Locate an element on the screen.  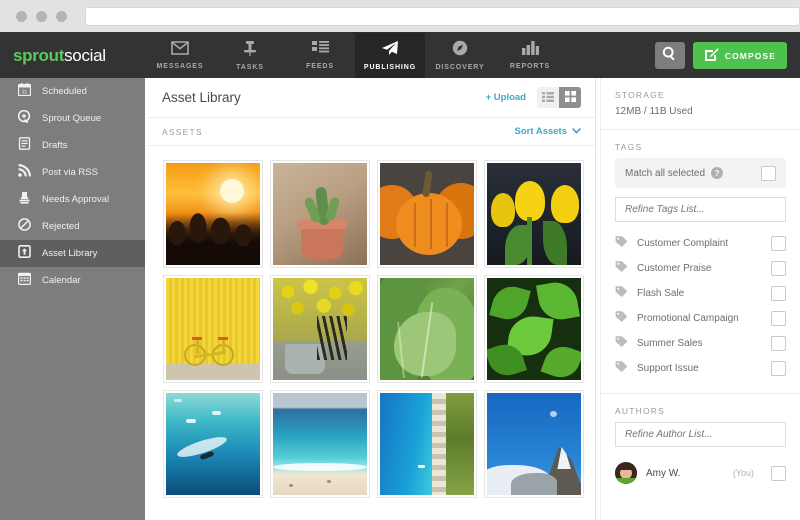
avatar is located at coordinates (626, 473).